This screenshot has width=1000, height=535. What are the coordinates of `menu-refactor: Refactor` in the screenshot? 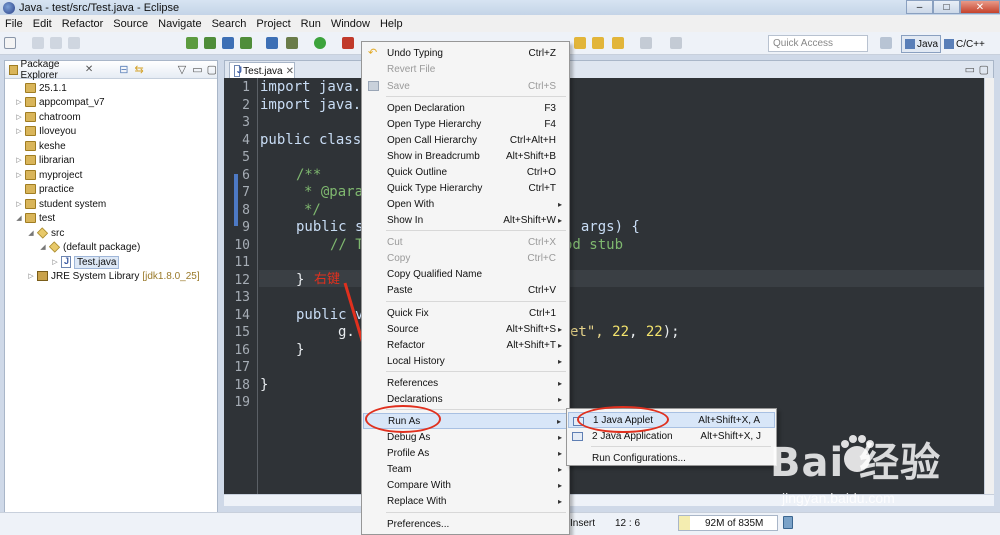 It's located at (83, 24).